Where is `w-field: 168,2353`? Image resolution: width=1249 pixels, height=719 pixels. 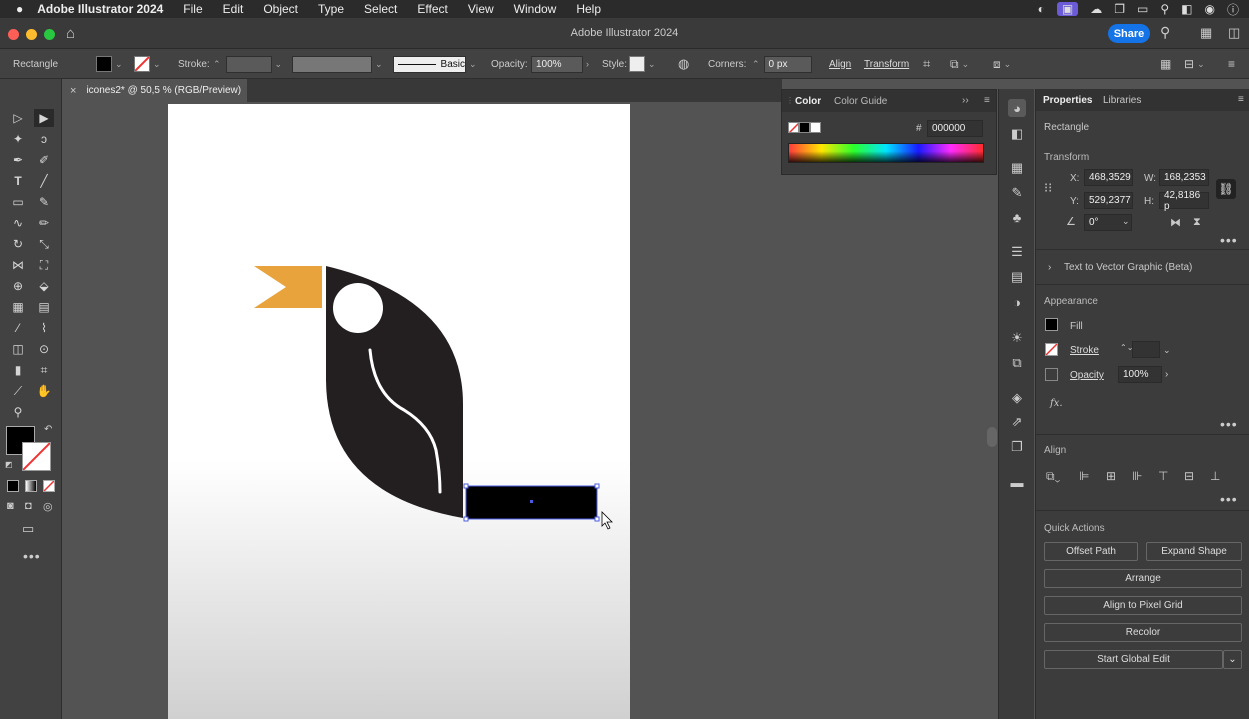
w-field: 168,2353 is located at coordinates (1184, 177).